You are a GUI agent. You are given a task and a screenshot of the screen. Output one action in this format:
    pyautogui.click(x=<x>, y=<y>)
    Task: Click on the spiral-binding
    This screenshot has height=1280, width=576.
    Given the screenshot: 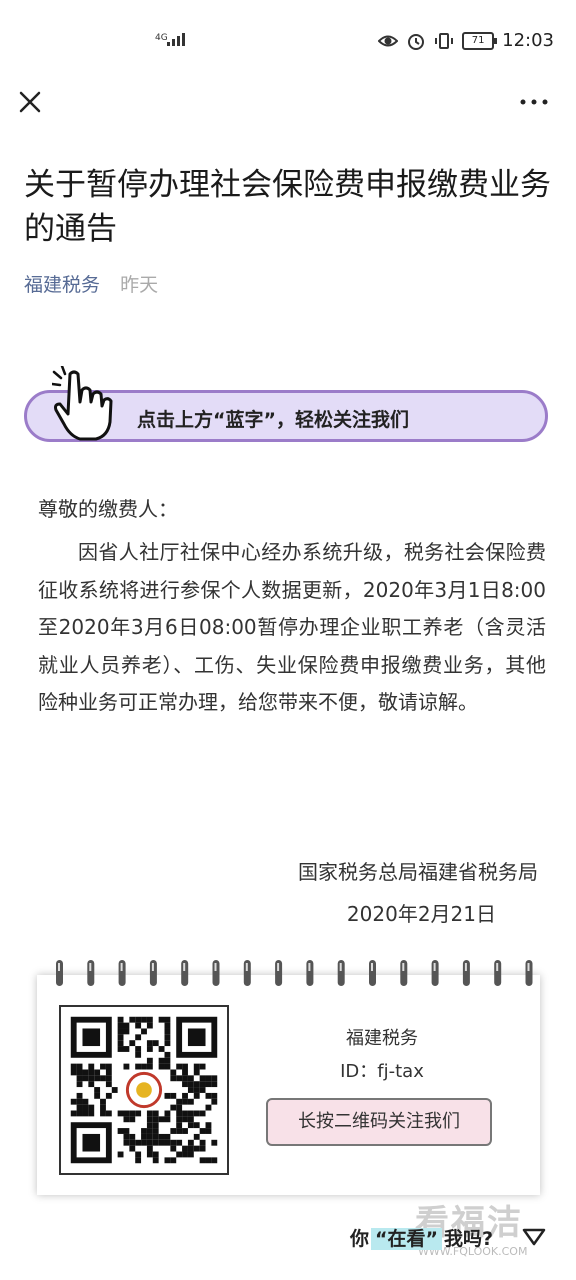 What is the action you would take?
    pyautogui.click(x=294, y=973)
    